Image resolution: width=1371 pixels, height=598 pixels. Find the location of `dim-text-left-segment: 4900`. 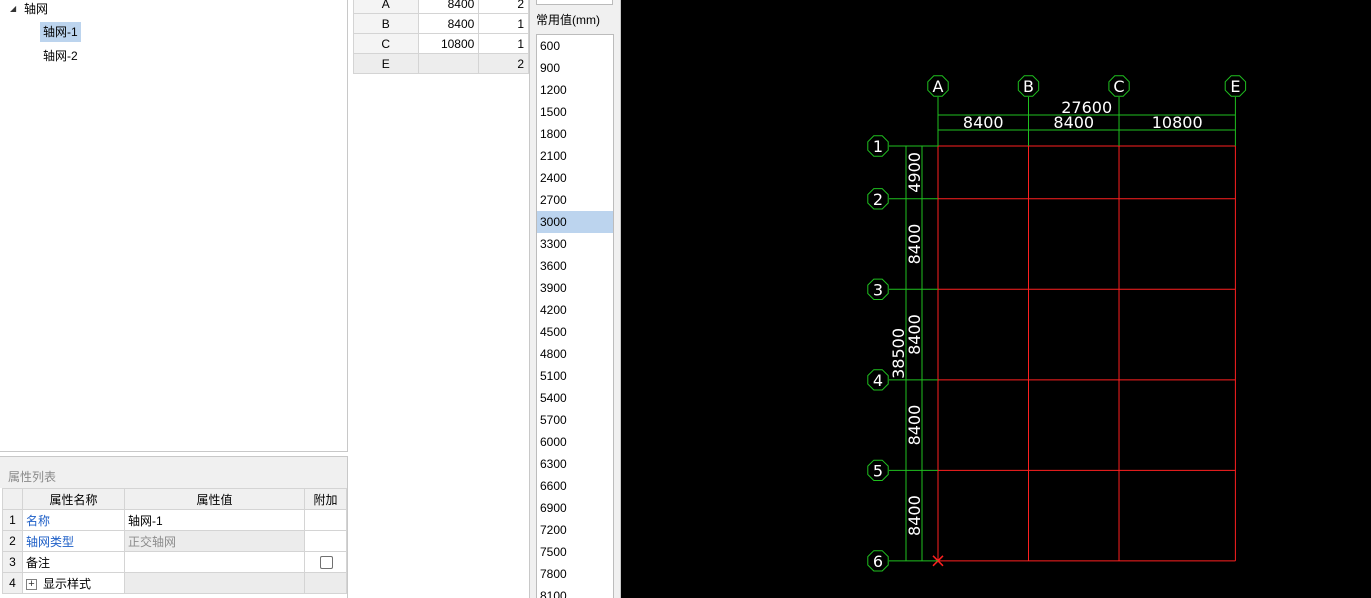

dim-text-left-segment: 4900 is located at coordinates (914, 172).